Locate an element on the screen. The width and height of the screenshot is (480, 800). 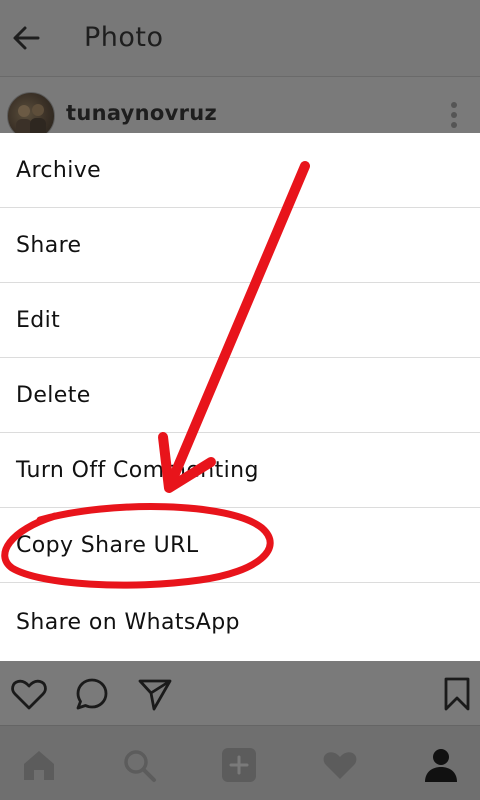
nav-add-post is located at coordinates (239, 765).